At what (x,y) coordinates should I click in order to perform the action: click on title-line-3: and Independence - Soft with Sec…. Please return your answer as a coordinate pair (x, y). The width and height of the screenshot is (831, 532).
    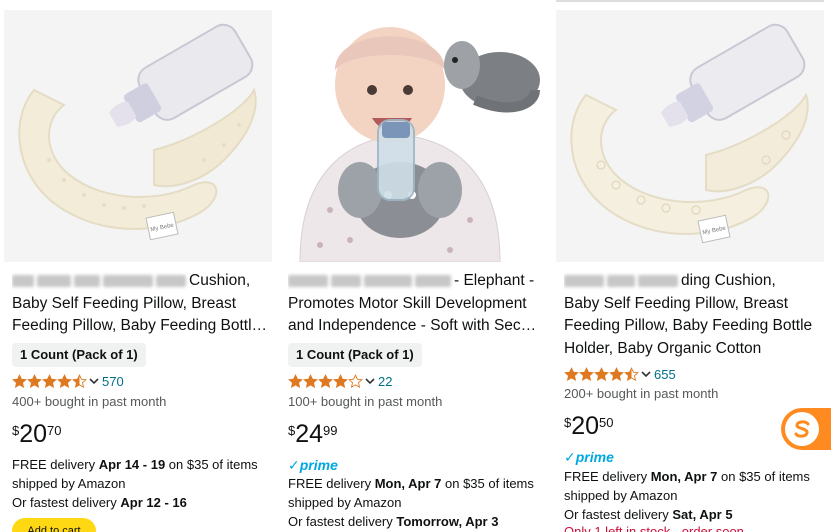
    Looking at the image, I should click on (412, 326).